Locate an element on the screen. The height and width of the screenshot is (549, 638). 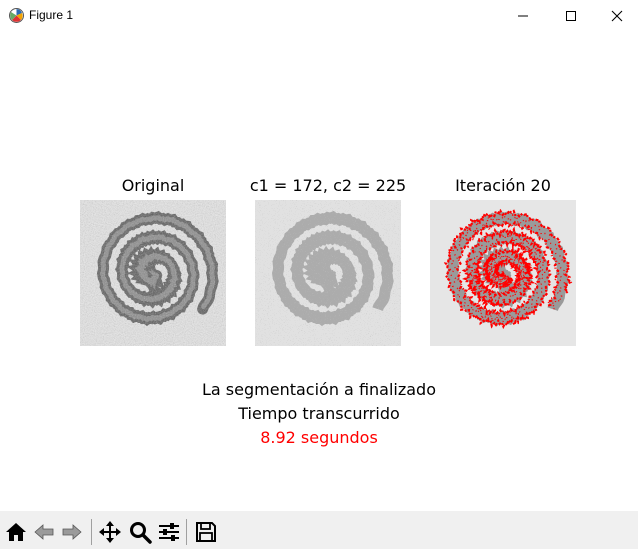
zoom-icon is located at coordinates (140, 532).